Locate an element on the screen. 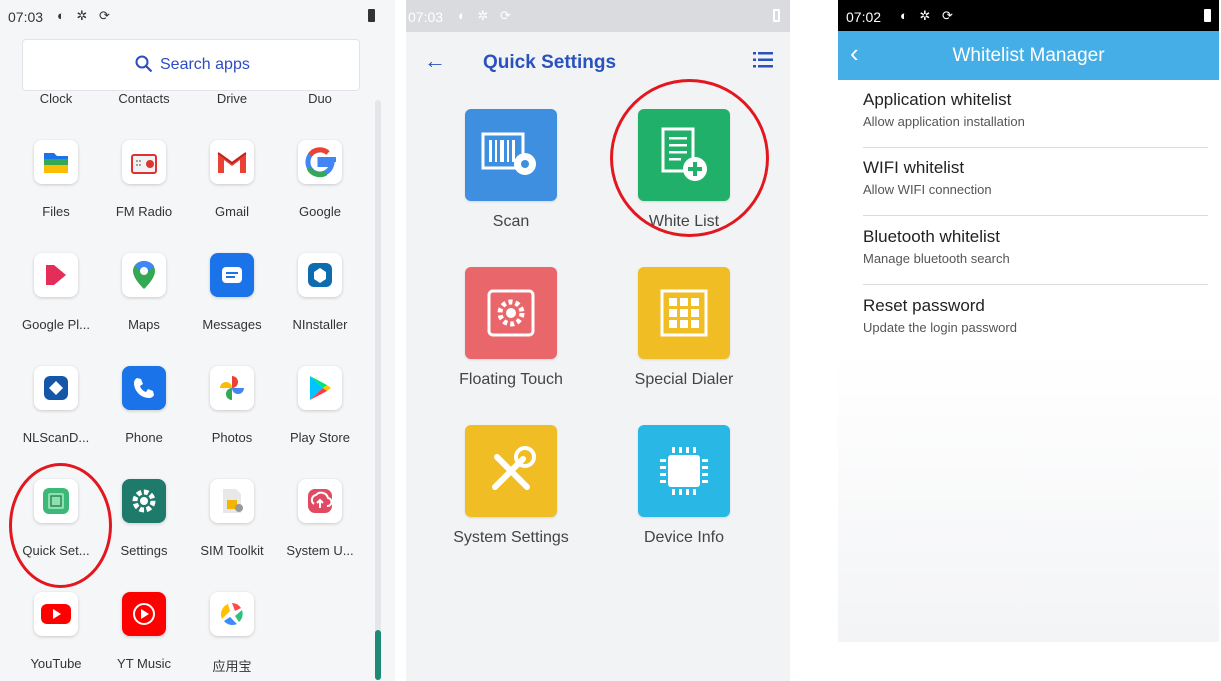 Image resolution: width=1221 pixels, height=681 pixels. maps-icon is located at coordinates (144, 275).